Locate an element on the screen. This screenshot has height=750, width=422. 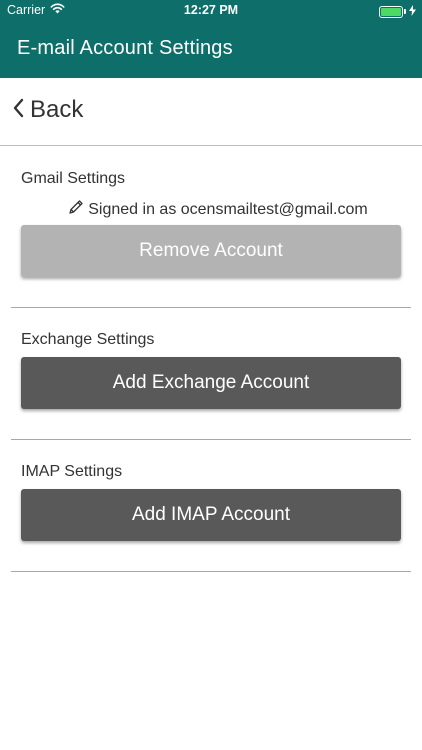
back-label: Back is located at coordinates (57, 109).